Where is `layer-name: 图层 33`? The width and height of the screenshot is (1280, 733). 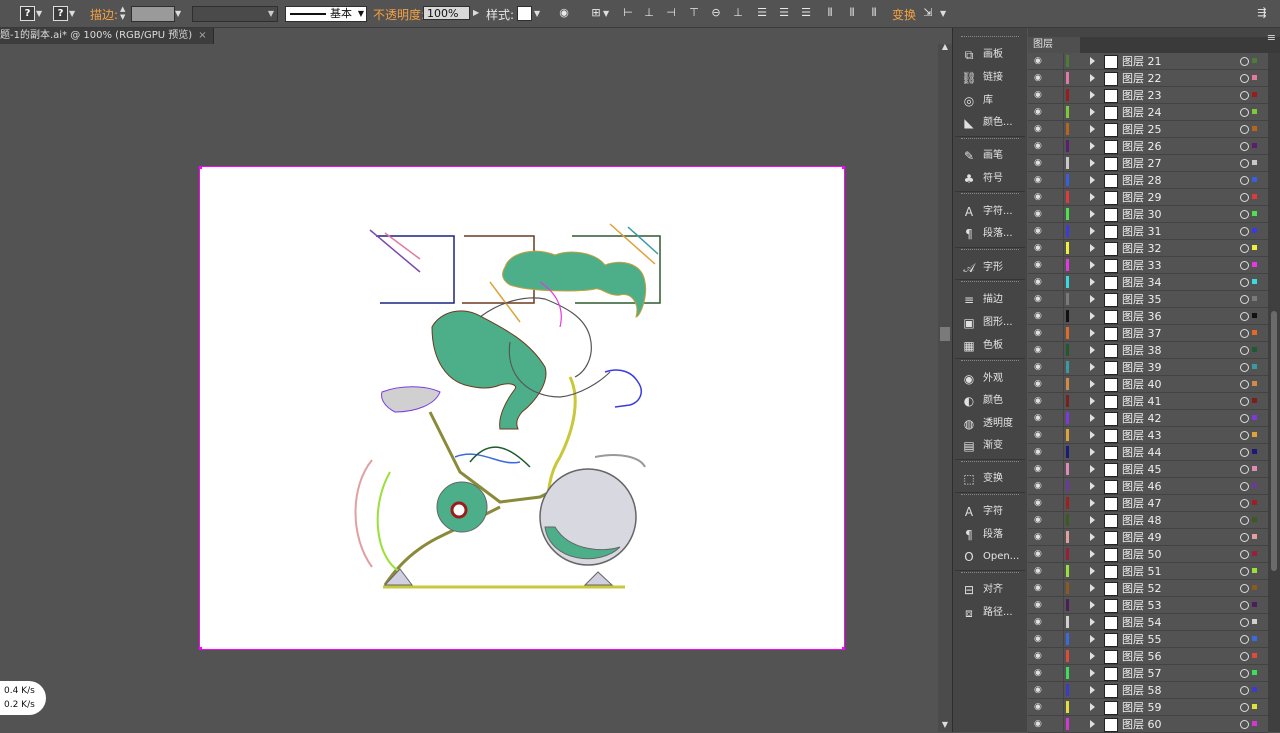 layer-name: 图层 33 is located at coordinates (1142, 265).